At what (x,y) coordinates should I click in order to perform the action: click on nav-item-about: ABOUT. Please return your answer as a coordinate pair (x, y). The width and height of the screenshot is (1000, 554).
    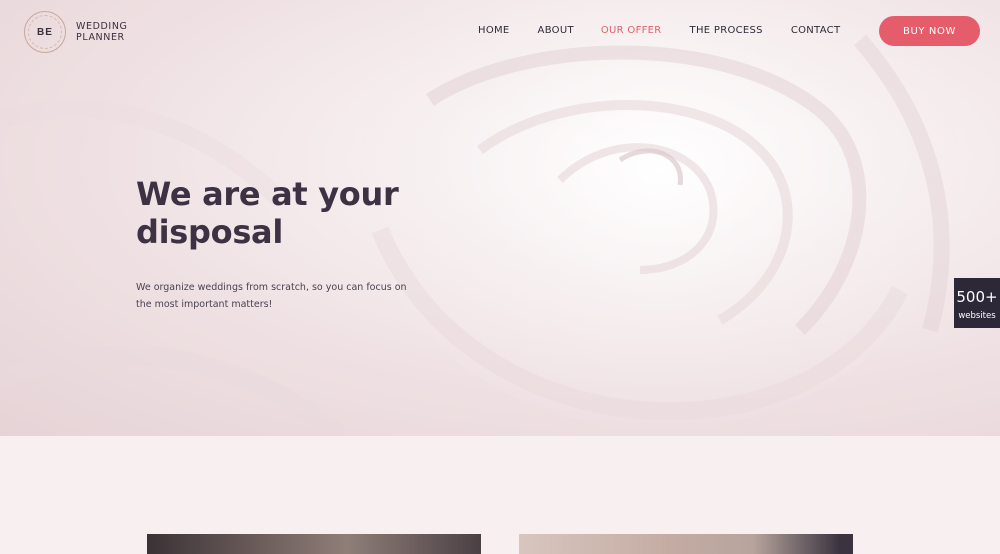
    Looking at the image, I should click on (556, 30).